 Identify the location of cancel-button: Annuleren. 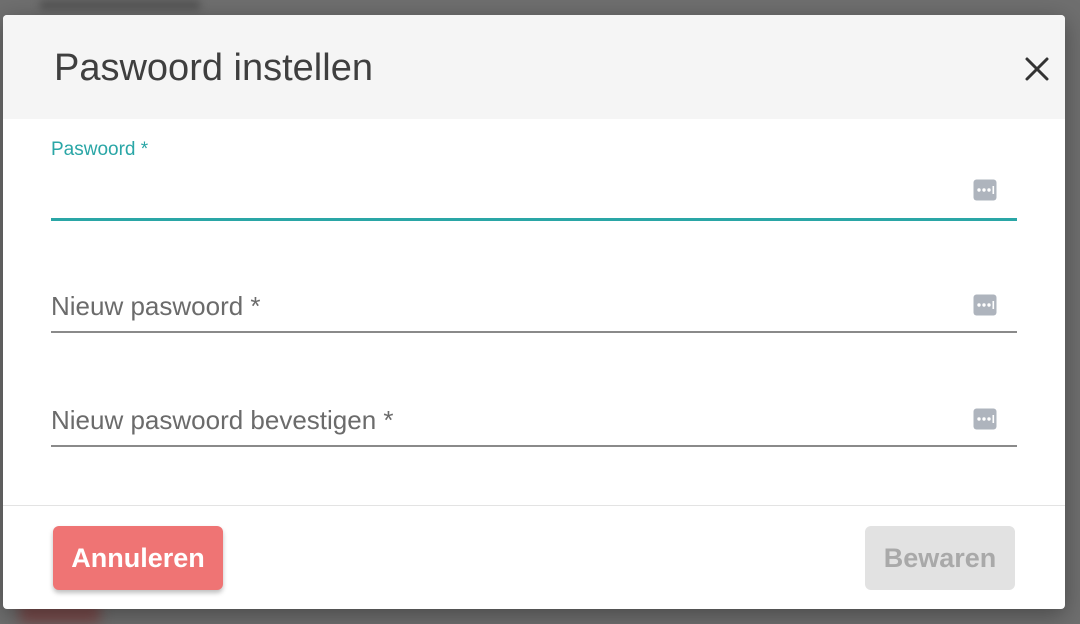
(138, 558).